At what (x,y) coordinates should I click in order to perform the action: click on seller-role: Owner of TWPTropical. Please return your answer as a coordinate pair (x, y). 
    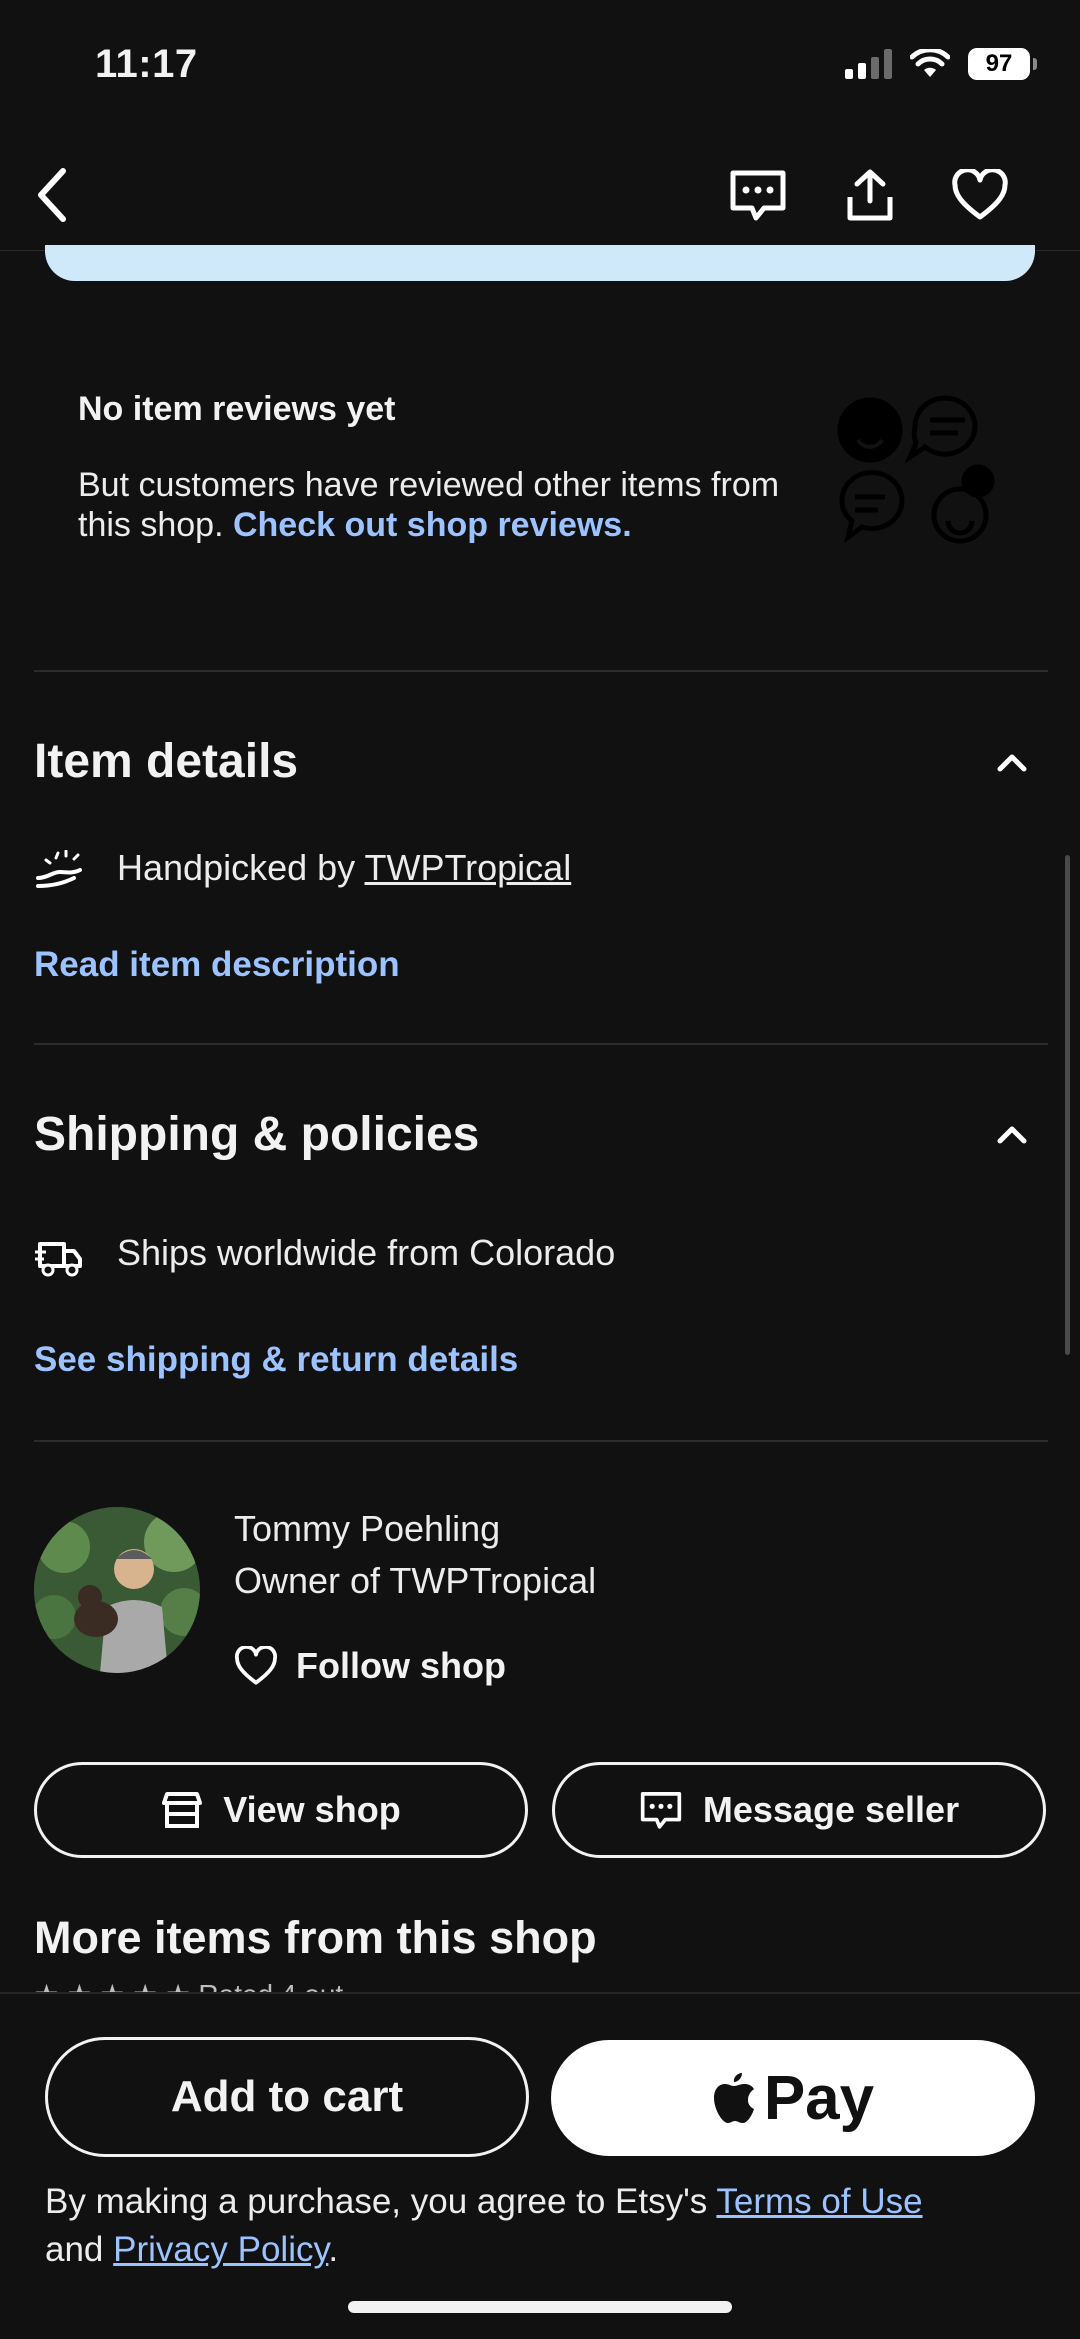
    Looking at the image, I should click on (415, 1580).